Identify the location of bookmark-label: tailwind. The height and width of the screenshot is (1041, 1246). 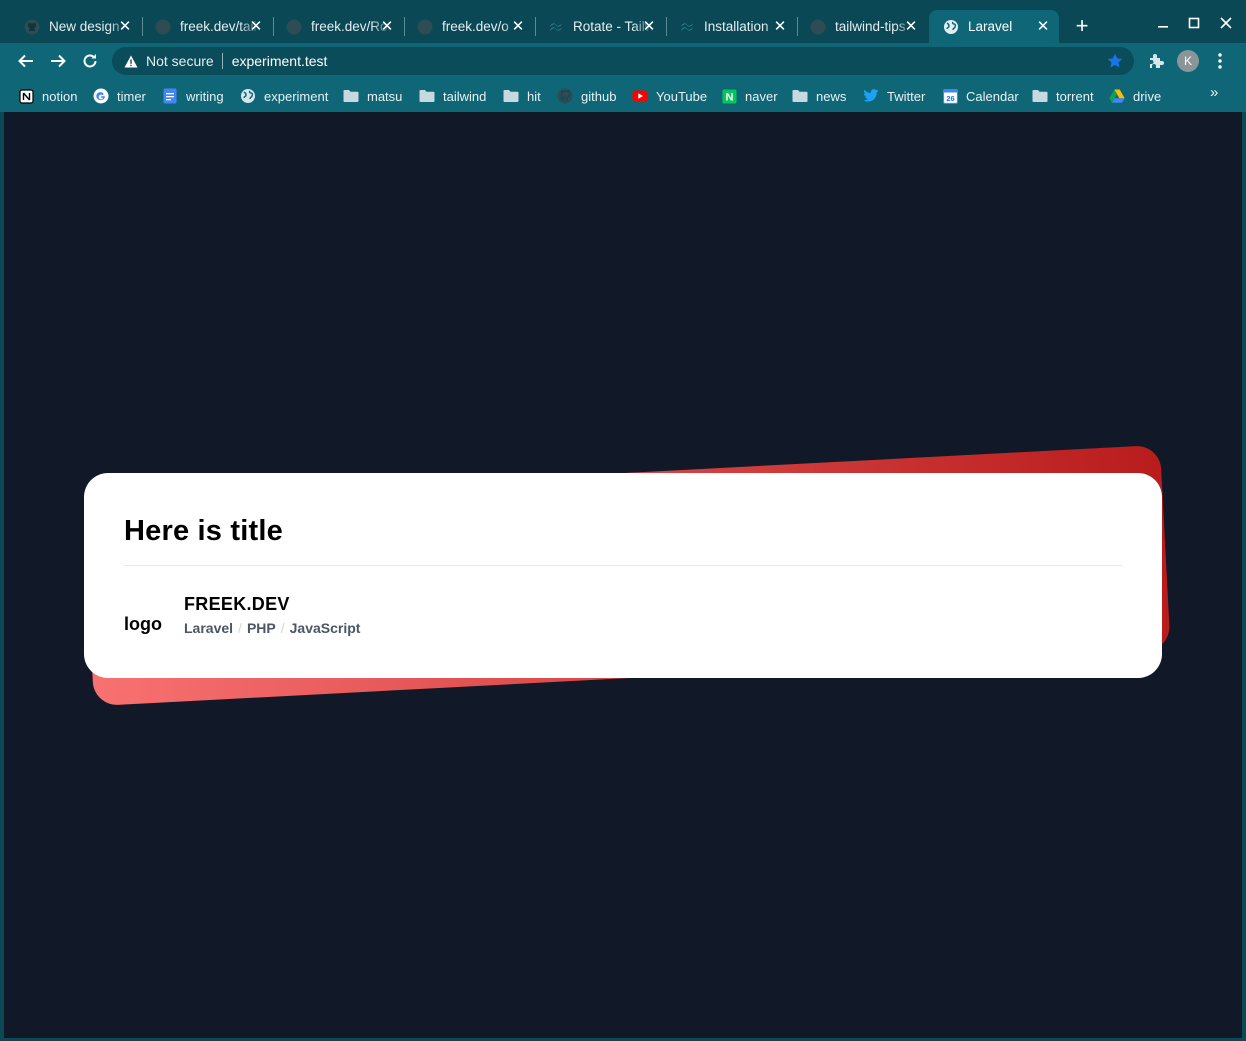
(465, 96).